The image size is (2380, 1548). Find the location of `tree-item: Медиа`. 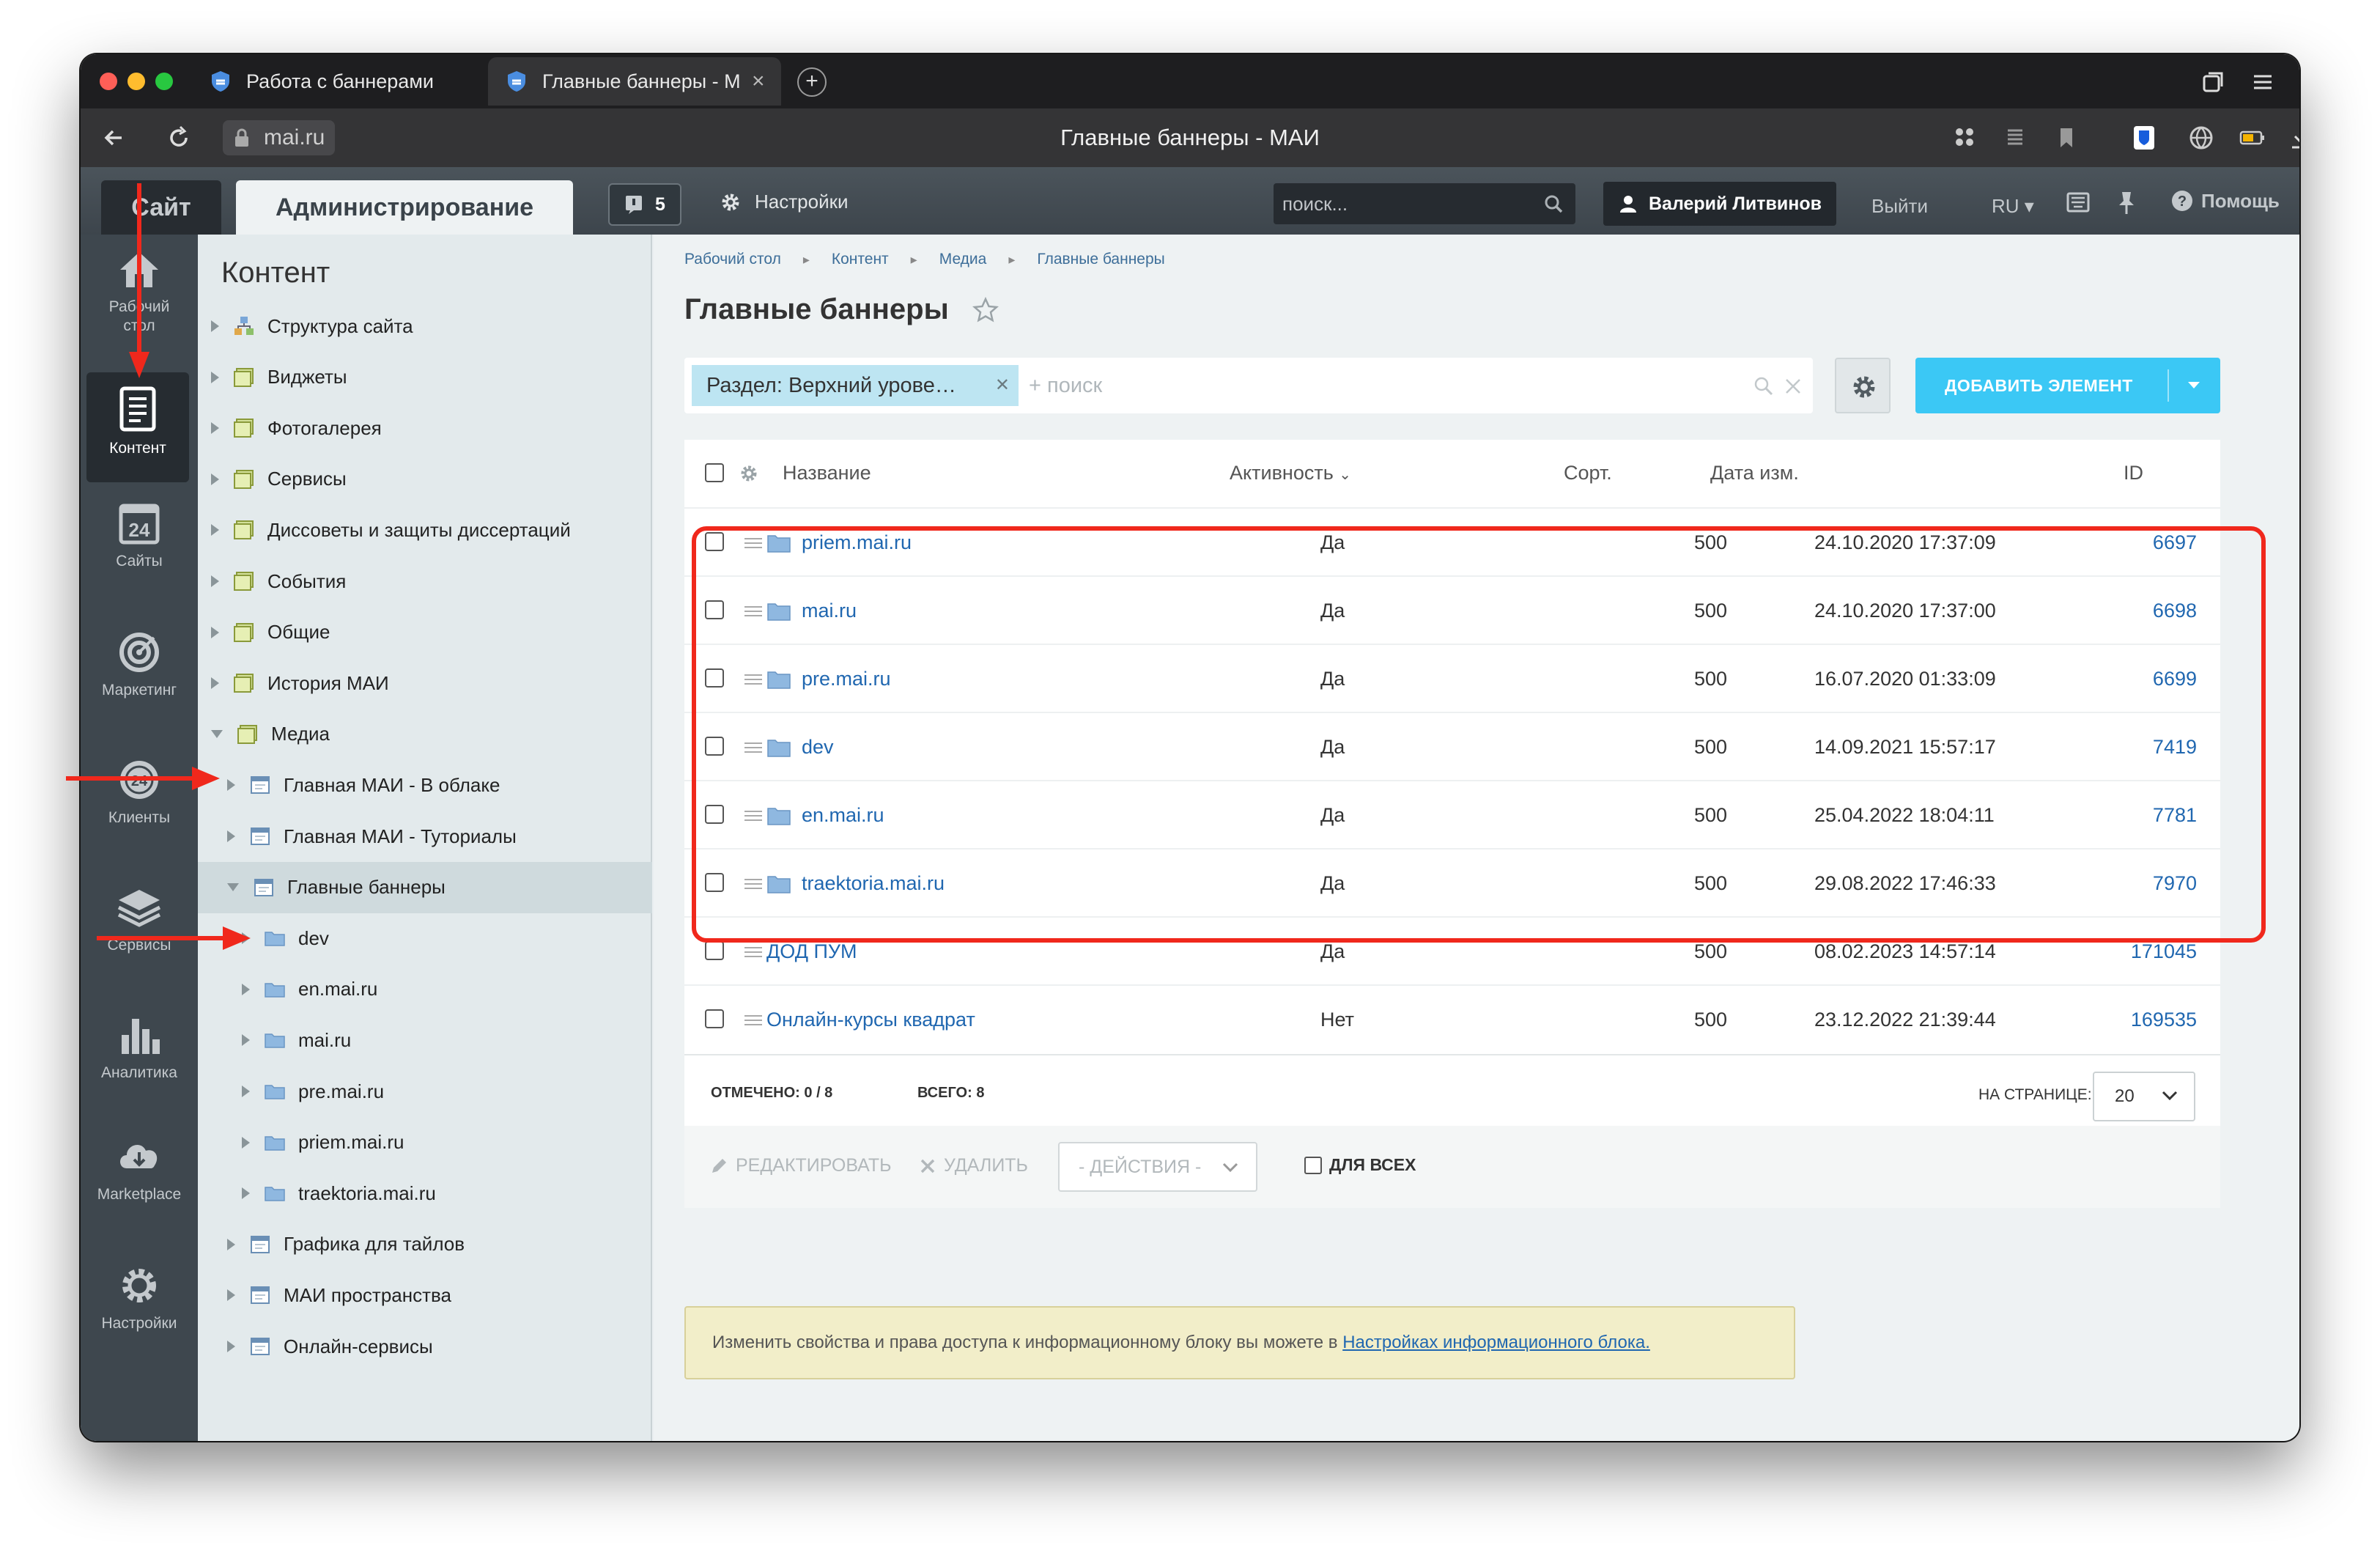

tree-item: Медиа is located at coordinates (425, 734).